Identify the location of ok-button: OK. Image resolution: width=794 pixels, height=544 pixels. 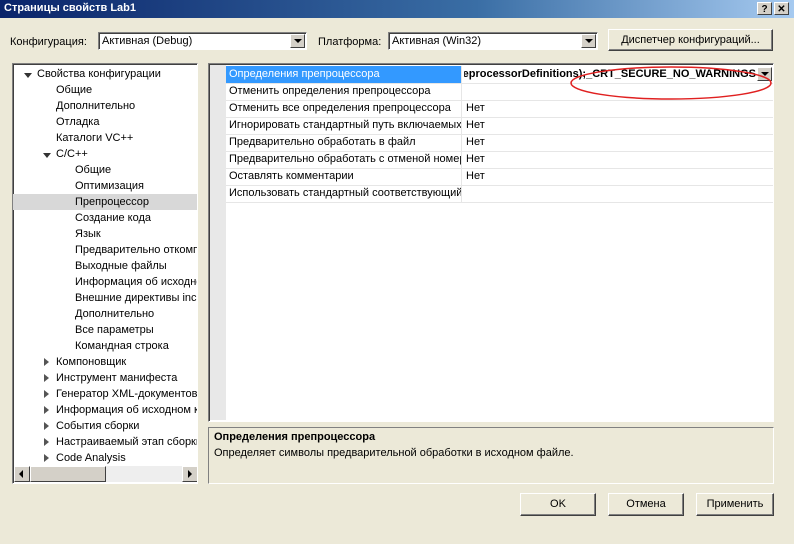
(558, 504).